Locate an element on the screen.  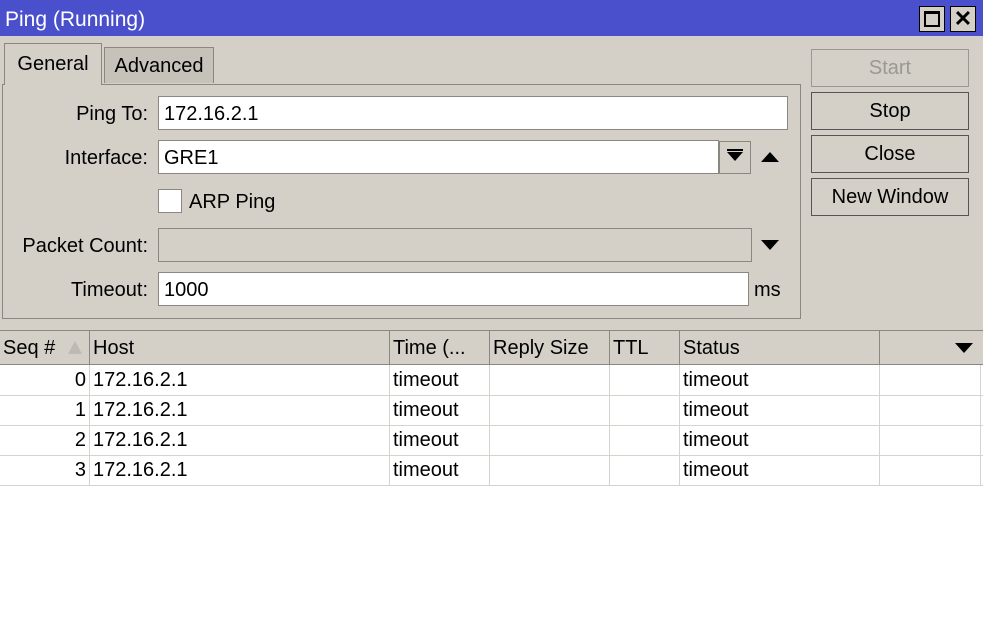
column-seq-label: Seq # is located at coordinates (29, 348).